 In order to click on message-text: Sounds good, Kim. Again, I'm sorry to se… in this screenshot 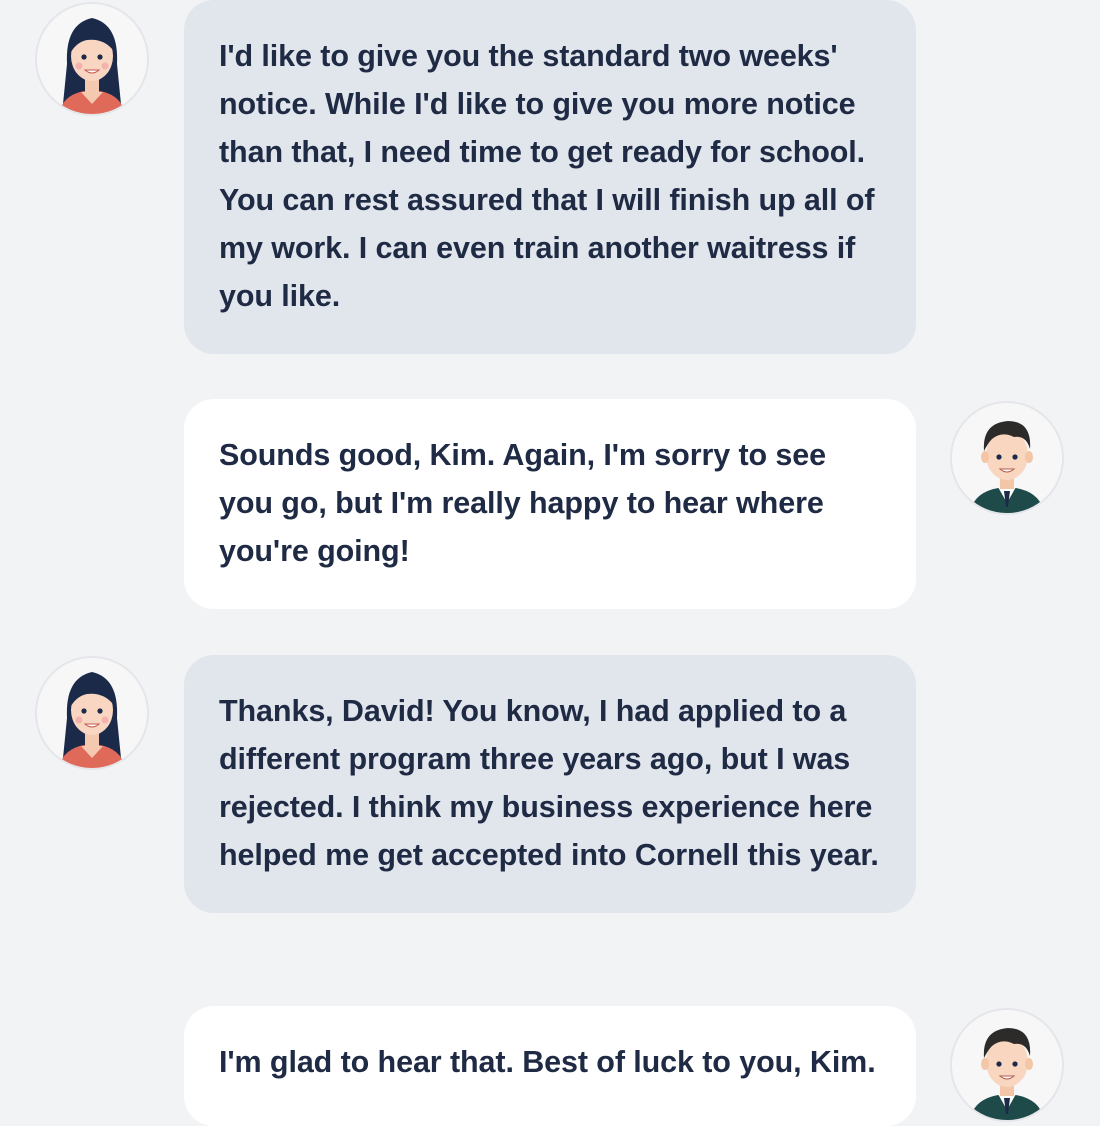, I will do `click(523, 503)`.